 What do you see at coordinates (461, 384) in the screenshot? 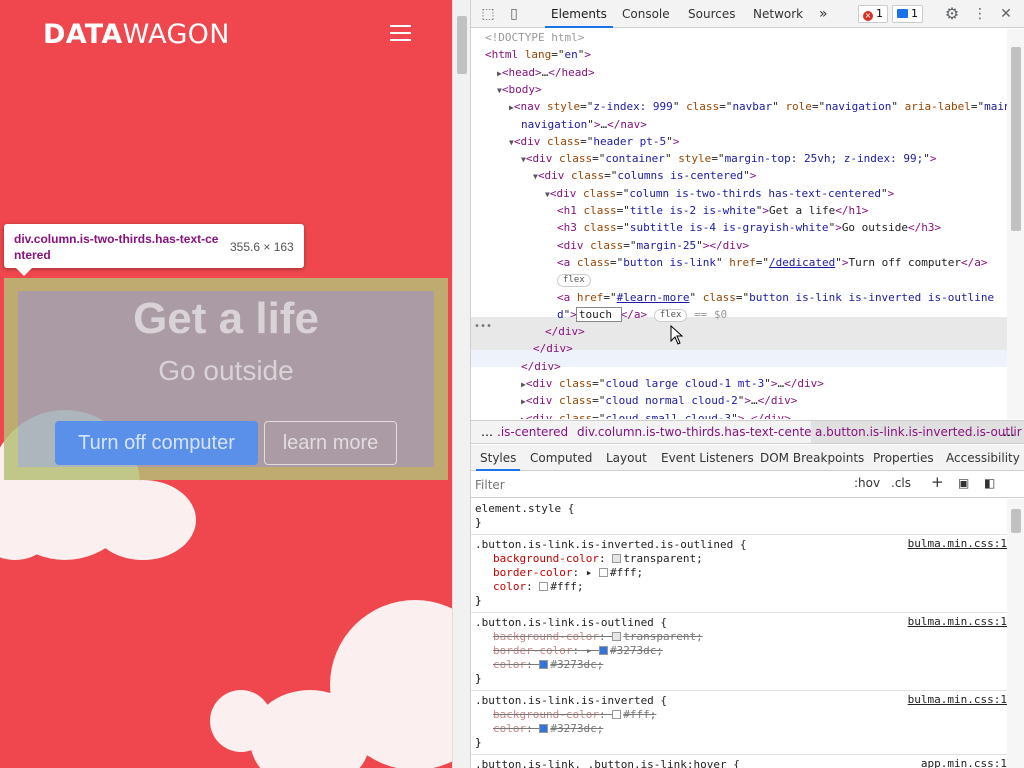
I see `page-scrollbar` at bounding box center [461, 384].